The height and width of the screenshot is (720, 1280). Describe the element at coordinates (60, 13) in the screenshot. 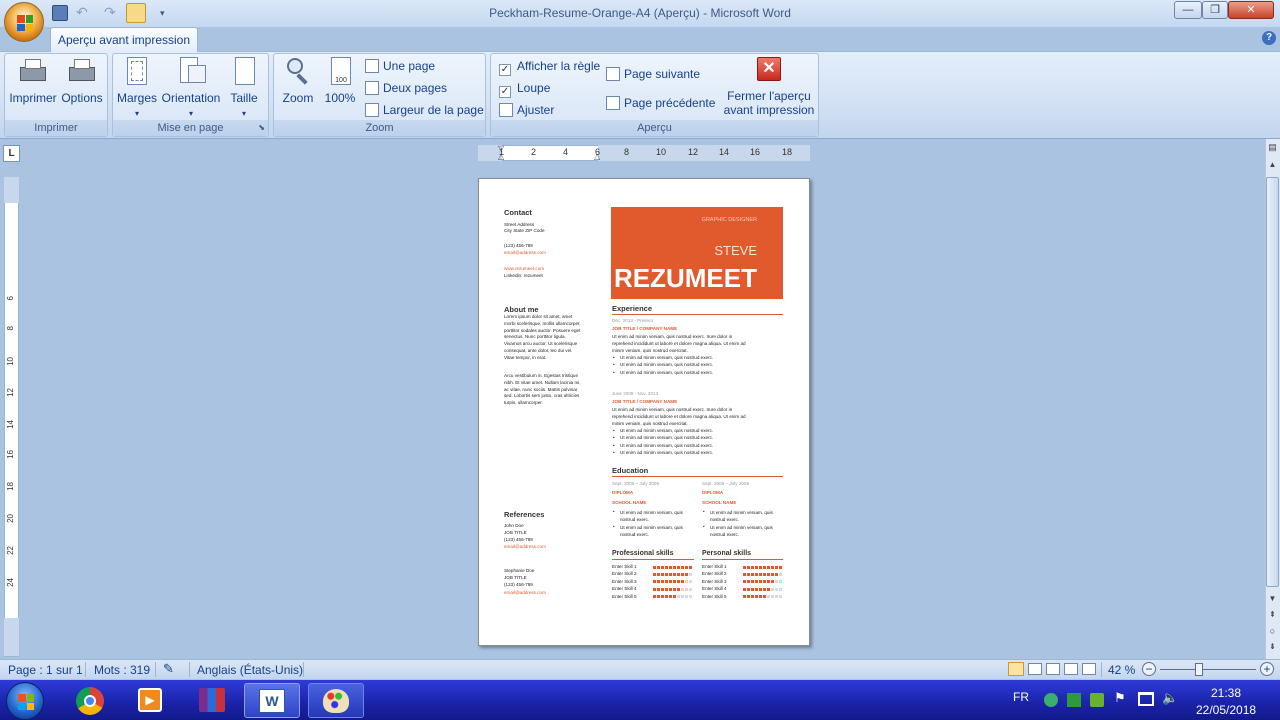

I see `save-icon` at that location.